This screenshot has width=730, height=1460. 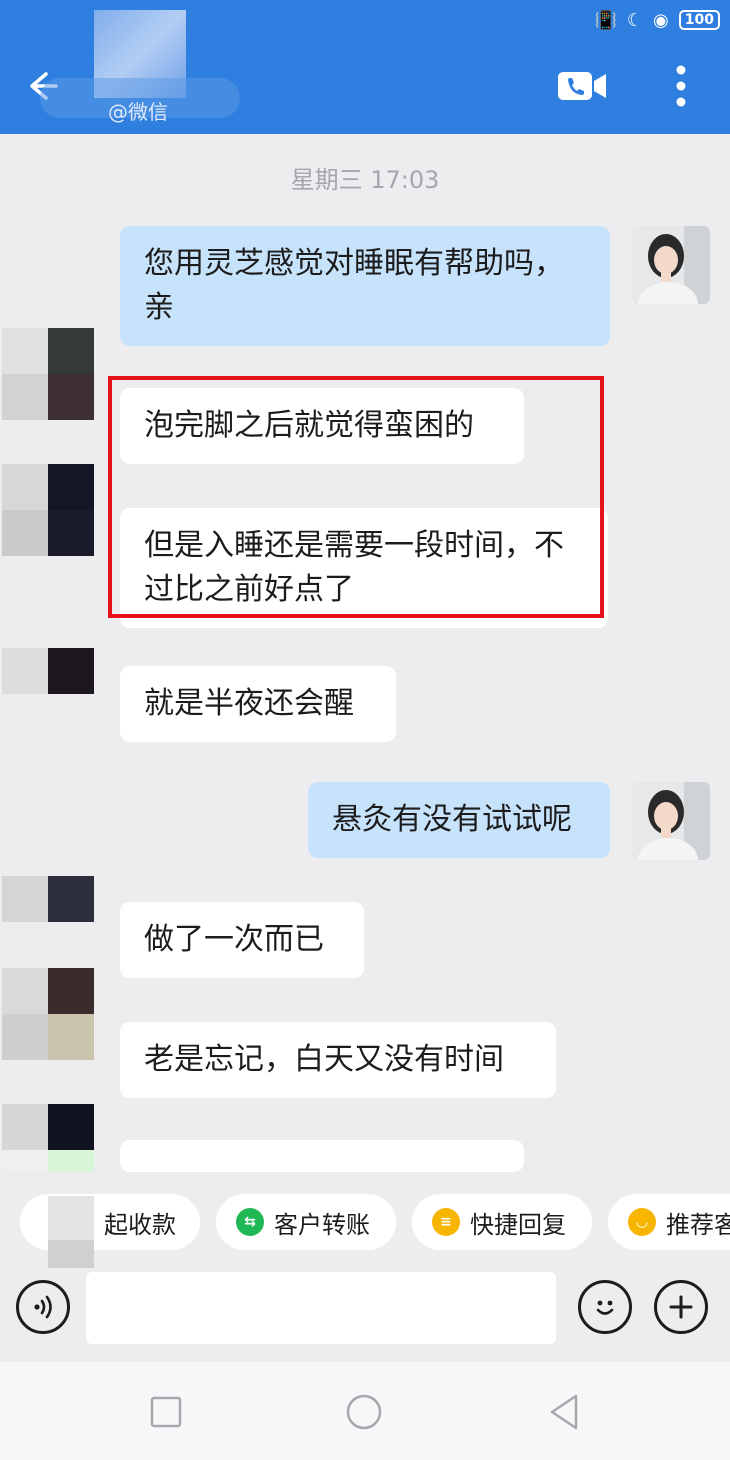 I want to click on vibrate-icon: 📳, so click(x=605, y=20).